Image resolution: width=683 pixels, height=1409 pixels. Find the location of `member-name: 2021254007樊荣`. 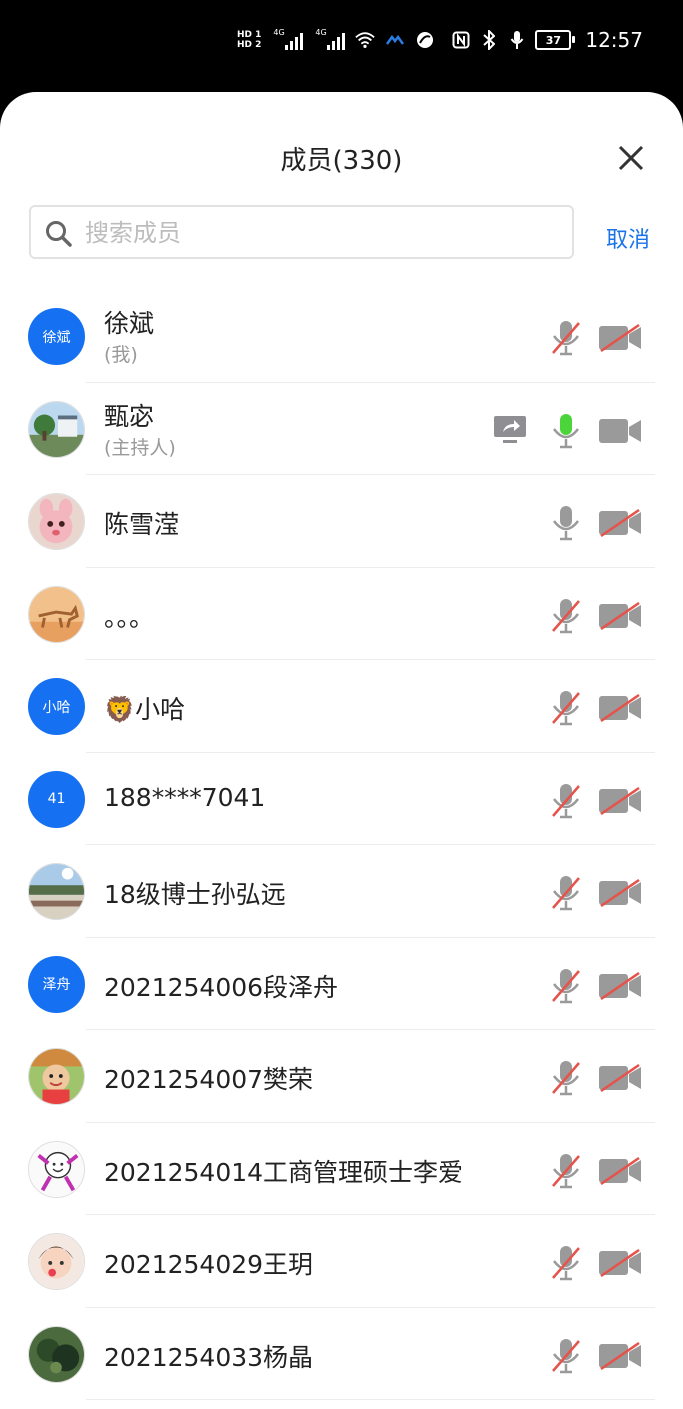

member-name: 2021254007樊荣 is located at coordinates (209, 1079).